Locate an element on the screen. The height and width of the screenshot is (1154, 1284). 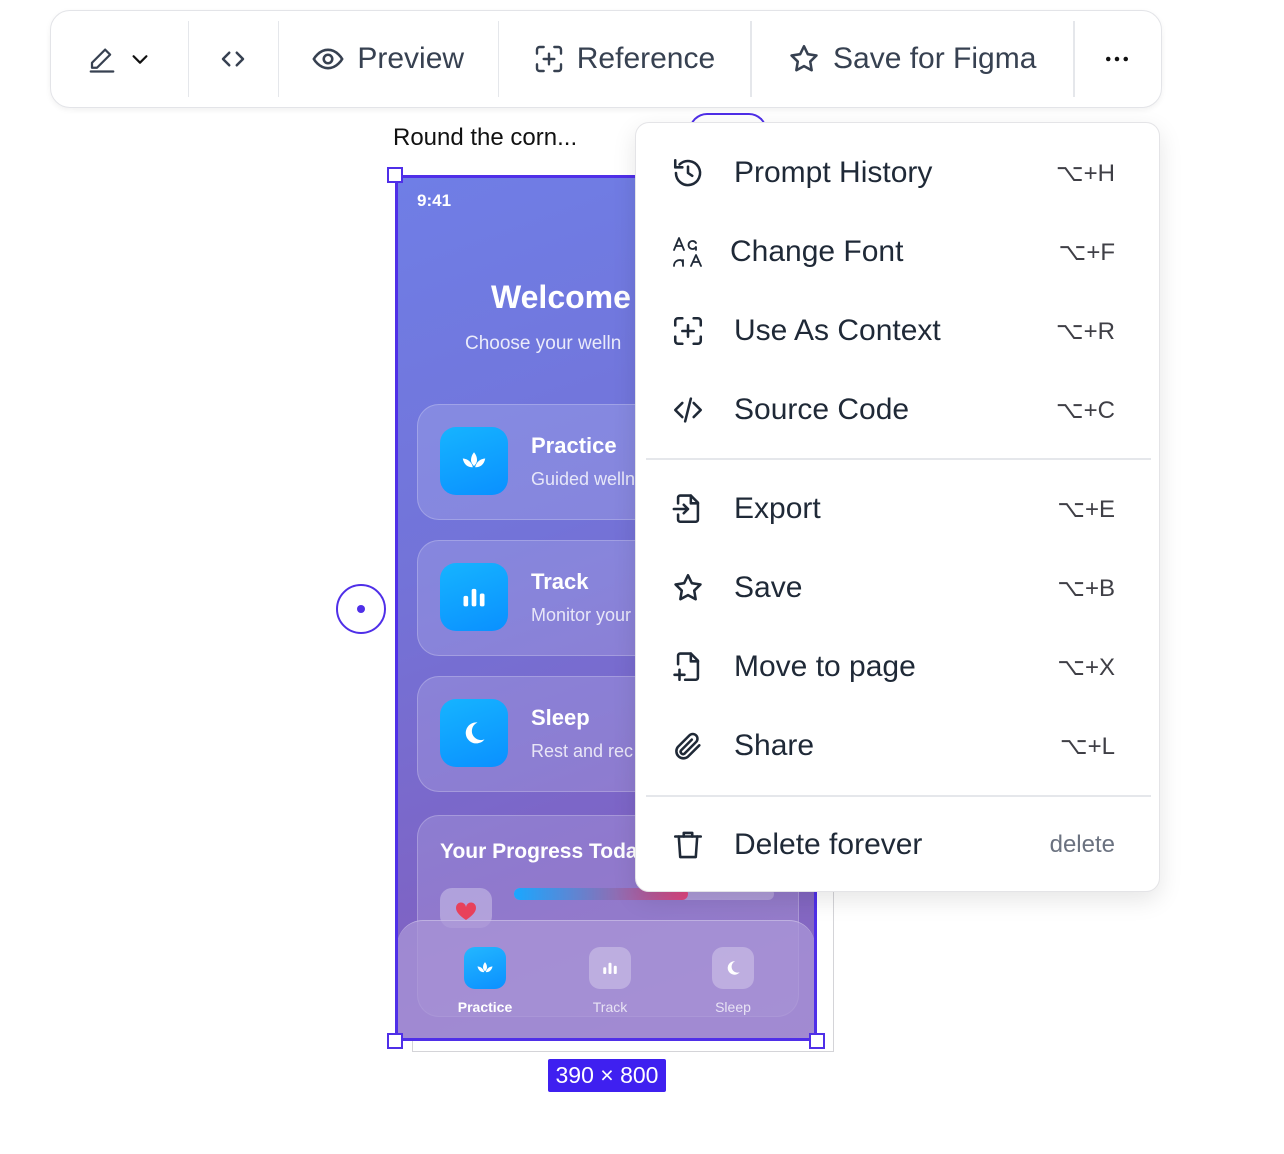
menu-item-move-to-page: Move to page ⌥+X is located at coordinates (897, 667).